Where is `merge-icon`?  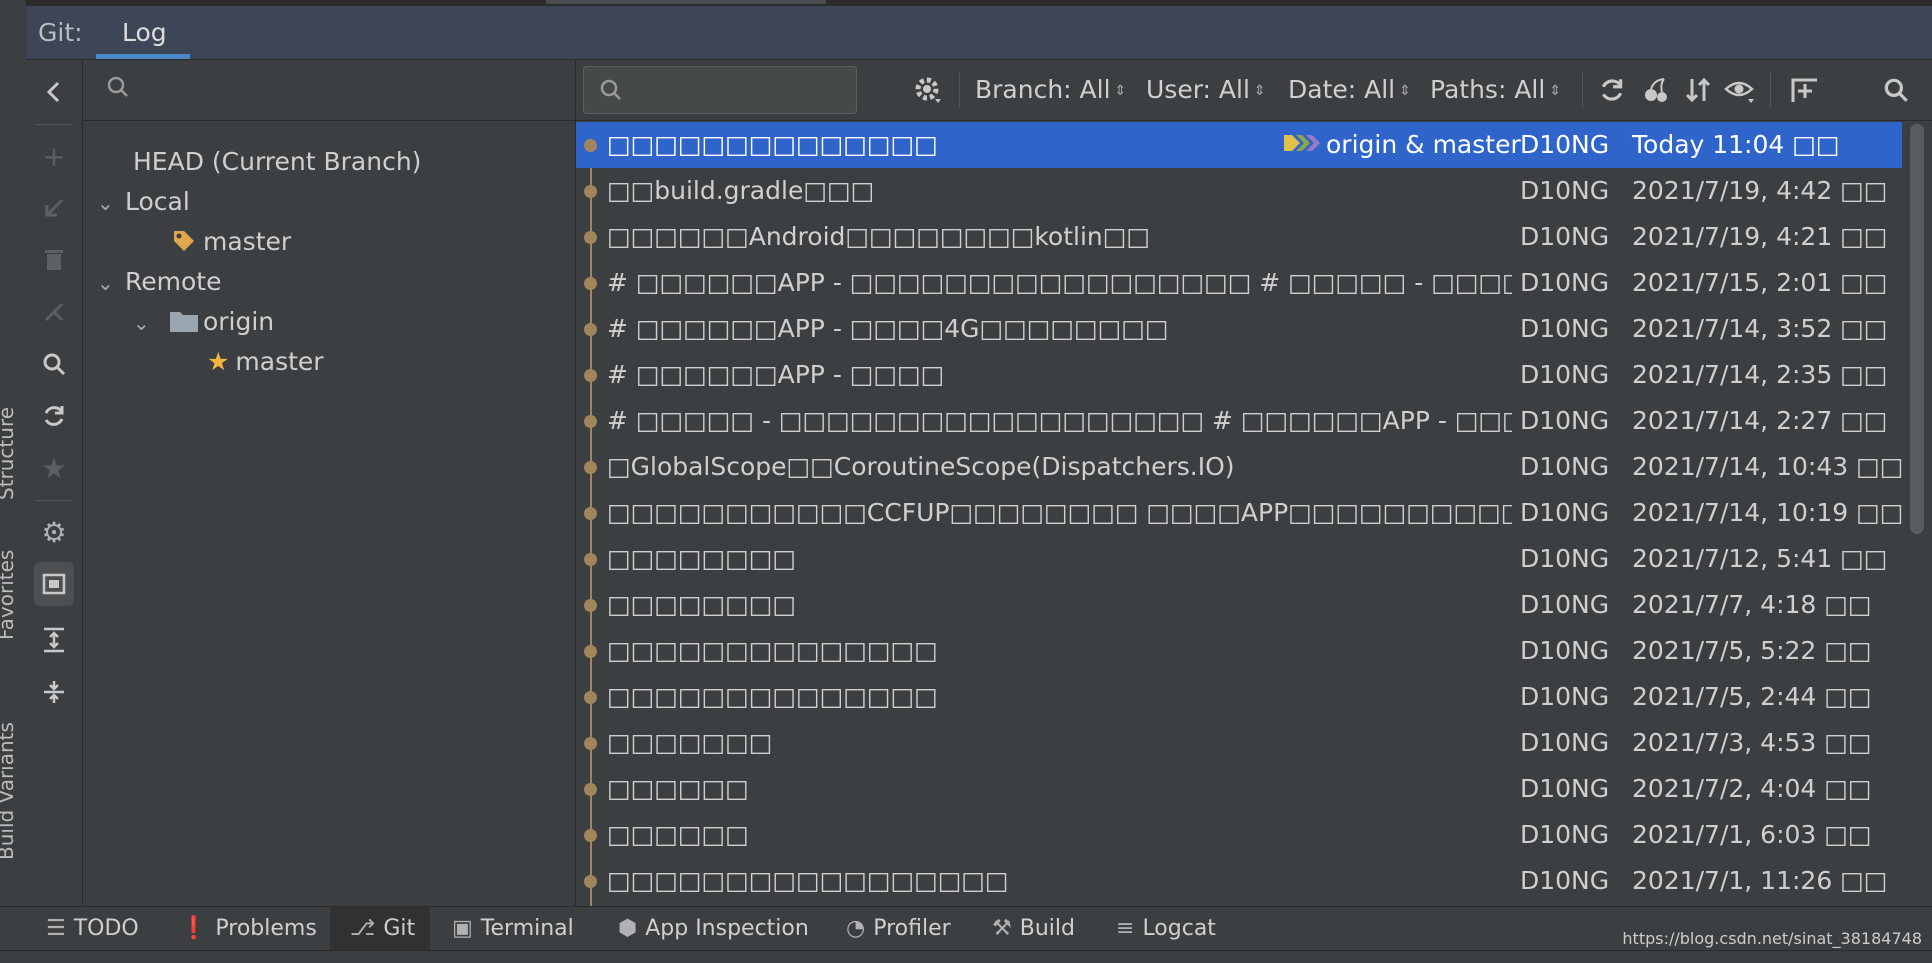 merge-icon is located at coordinates (54, 312).